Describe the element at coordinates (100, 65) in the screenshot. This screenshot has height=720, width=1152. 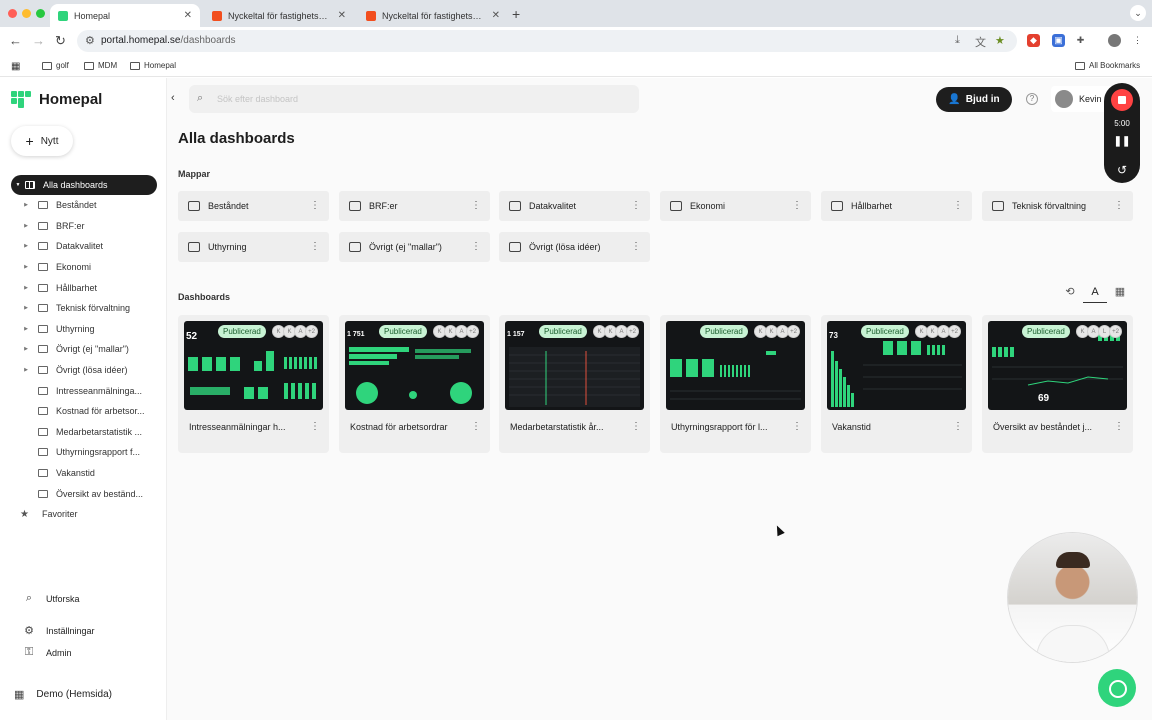
I see `bookmark-mdm: MDM` at that location.